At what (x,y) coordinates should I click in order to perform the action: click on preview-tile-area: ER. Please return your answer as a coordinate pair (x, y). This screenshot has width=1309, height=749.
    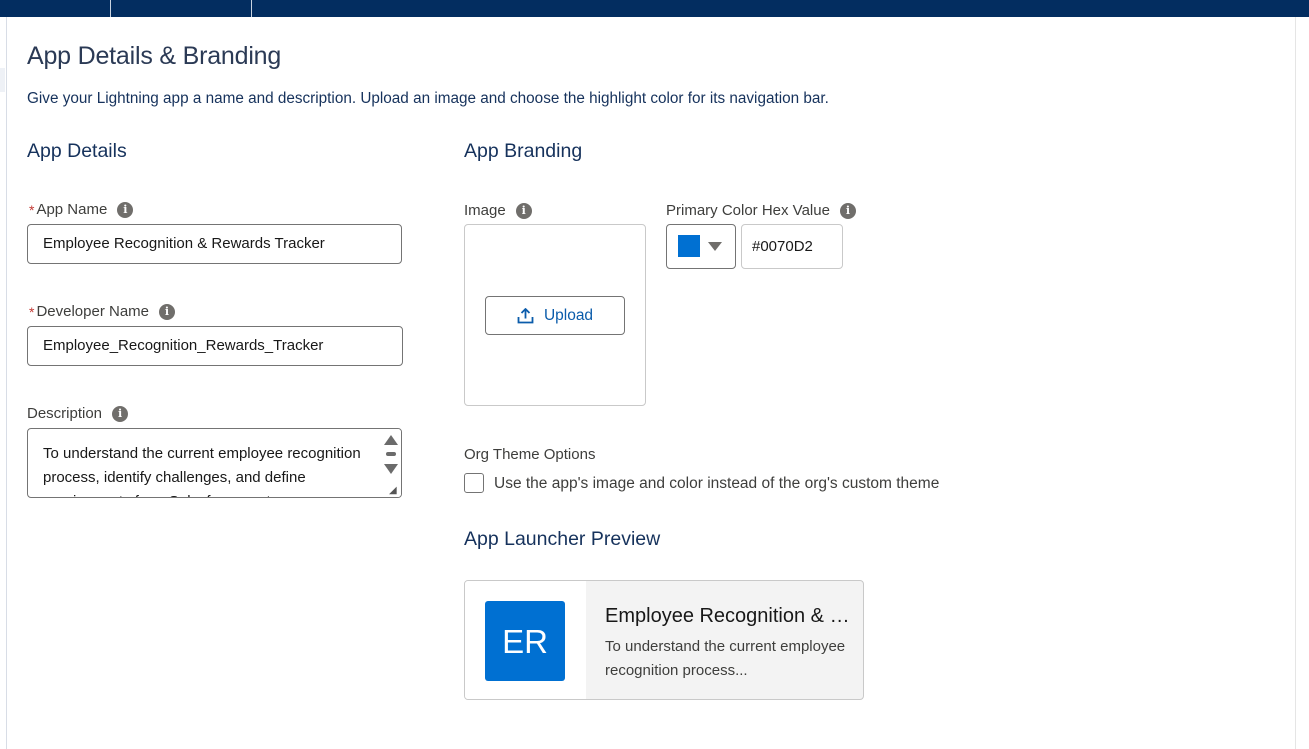
    Looking at the image, I should click on (525, 640).